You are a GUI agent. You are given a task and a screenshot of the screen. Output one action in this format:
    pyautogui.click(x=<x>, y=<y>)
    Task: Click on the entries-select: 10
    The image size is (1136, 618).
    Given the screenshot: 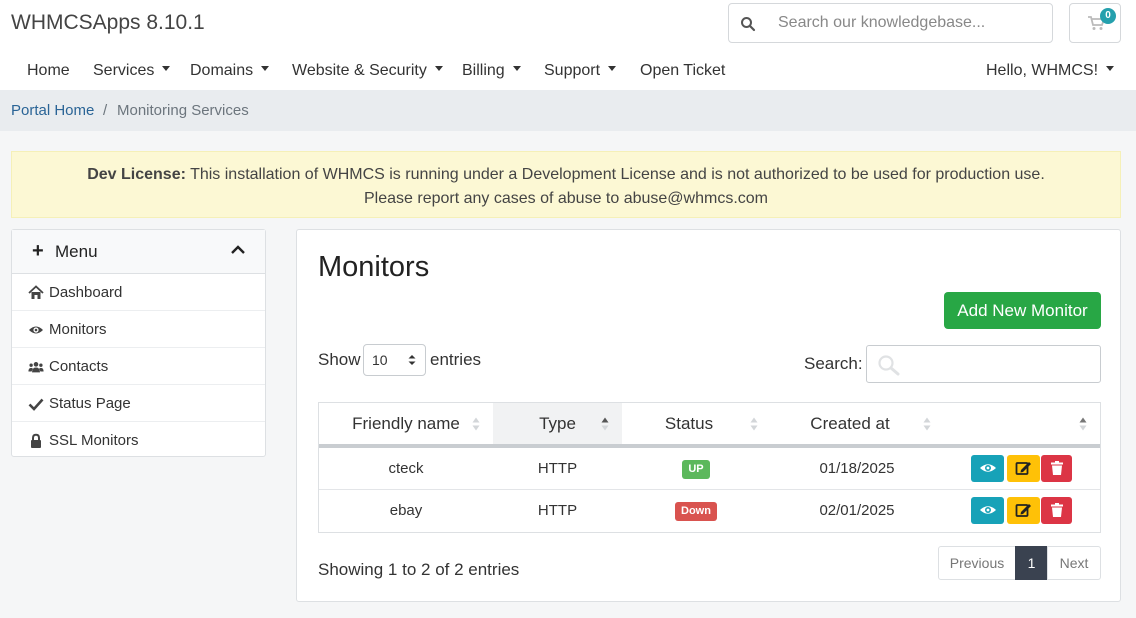 What is the action you would take?
    pyautogui.click(x=394, y=360)
    